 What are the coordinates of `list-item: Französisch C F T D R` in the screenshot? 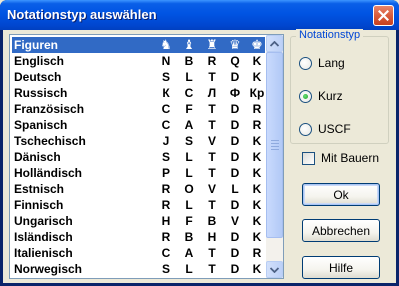 It's located at (138, 109).